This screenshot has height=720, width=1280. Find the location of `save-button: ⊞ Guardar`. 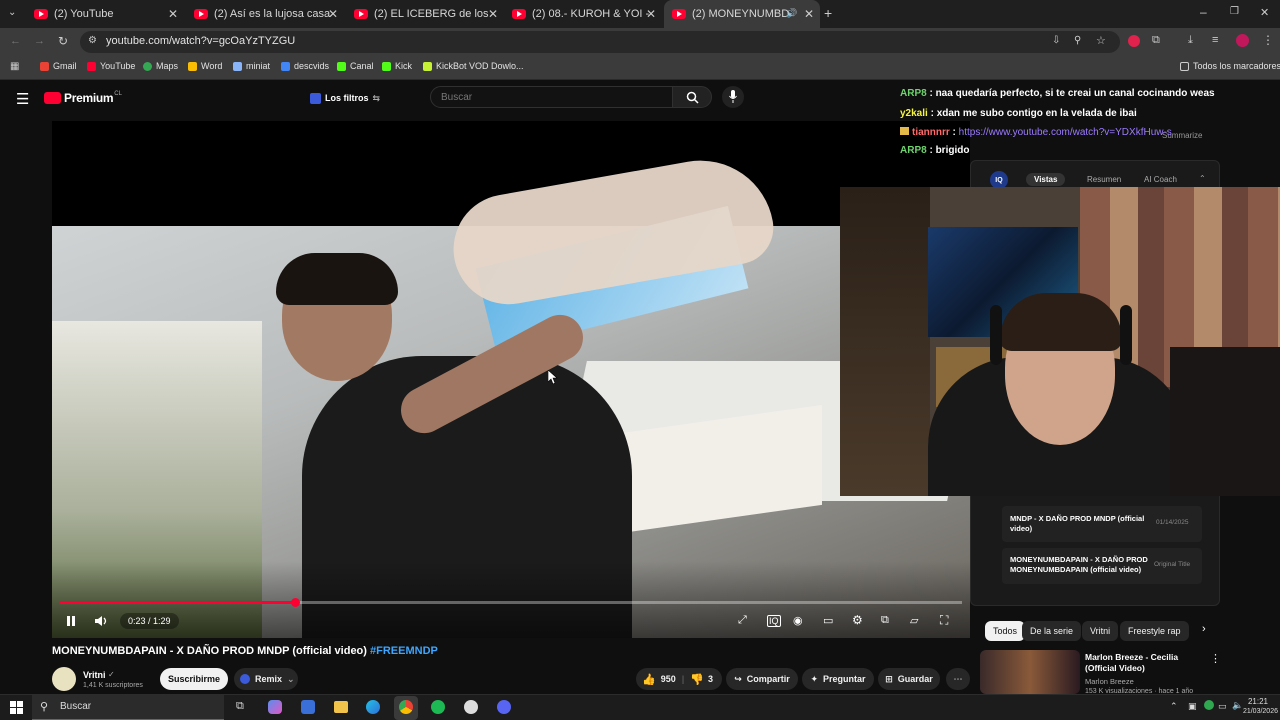

save-button: ⊞ Guardar is located at coordinates (909, 679).